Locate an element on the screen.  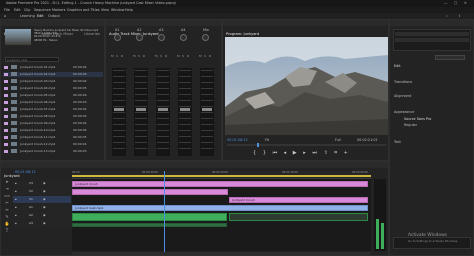
list-item: Junkyard Crush-06.mp4 00:00:03 is located at coordinates (53, 102).